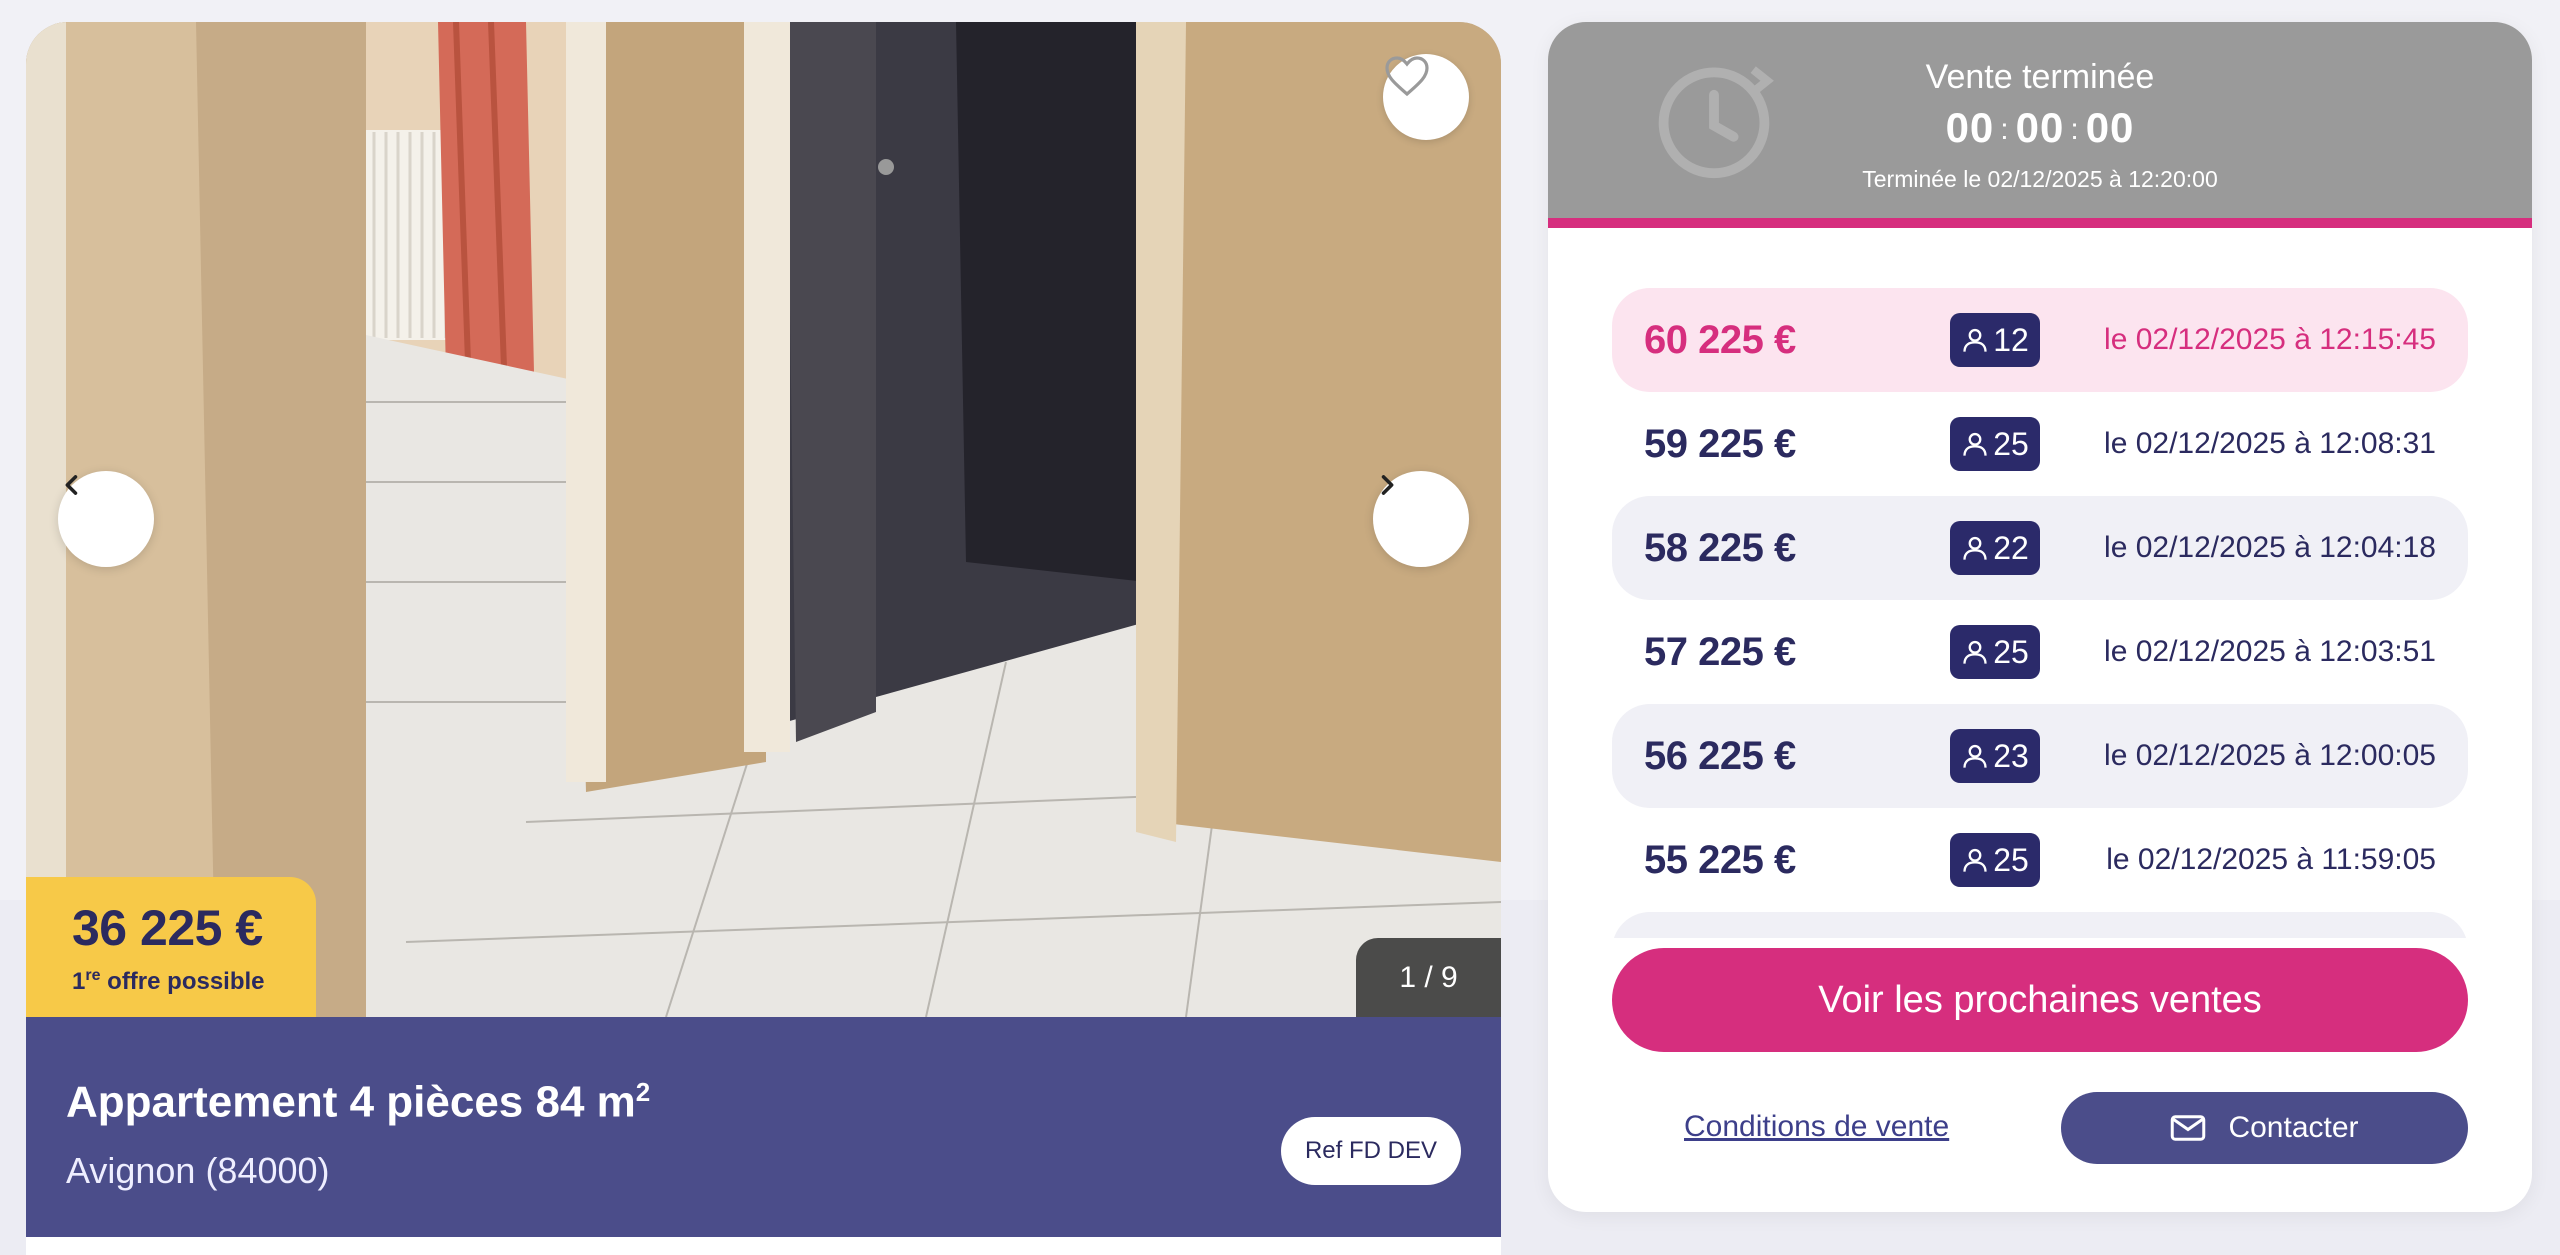  Describe the element at coordinates (1428, 977) in the screenshot. I see `photo-counter: 1 / 9` at that location.